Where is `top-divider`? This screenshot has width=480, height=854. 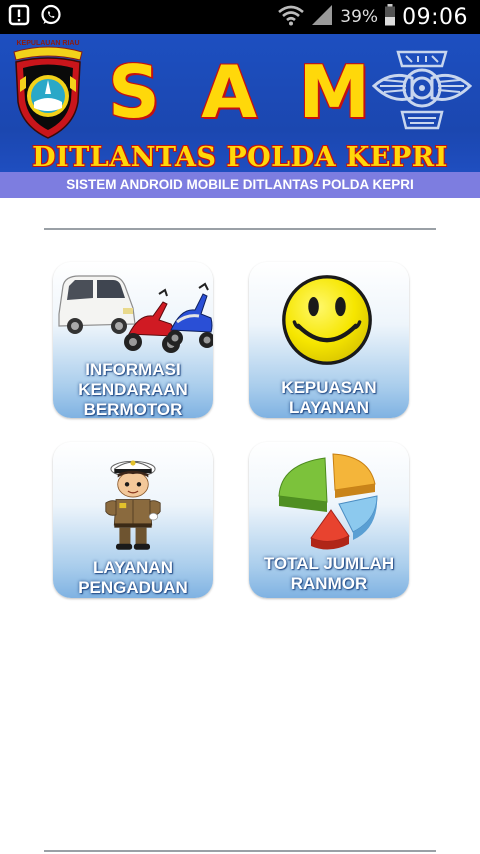 top-divider is located at coordinates (240, 229).